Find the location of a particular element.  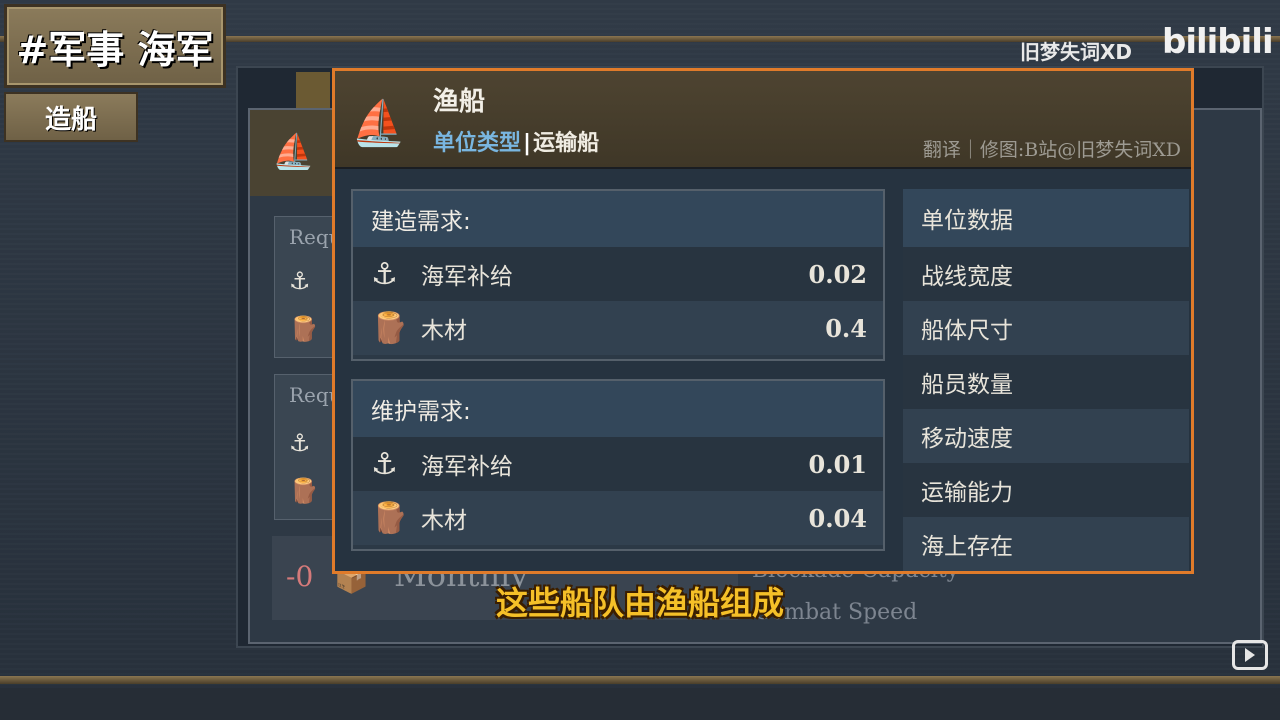

stat-row: 海上存在 is located at coordinates (1046, 544).